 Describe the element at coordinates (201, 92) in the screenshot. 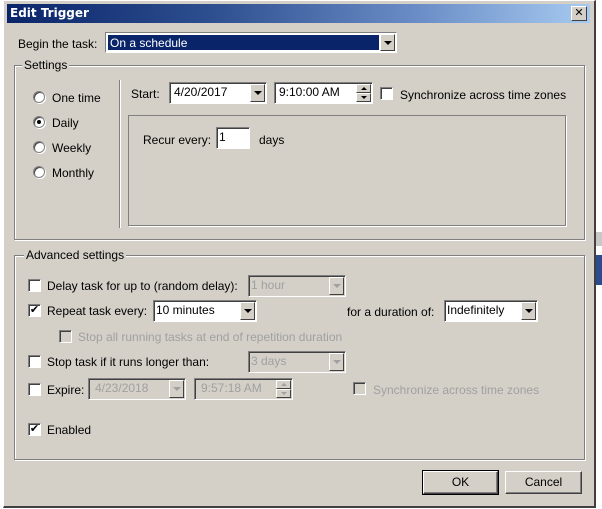

I see `start-date-value: 4/20/2017` at that location.